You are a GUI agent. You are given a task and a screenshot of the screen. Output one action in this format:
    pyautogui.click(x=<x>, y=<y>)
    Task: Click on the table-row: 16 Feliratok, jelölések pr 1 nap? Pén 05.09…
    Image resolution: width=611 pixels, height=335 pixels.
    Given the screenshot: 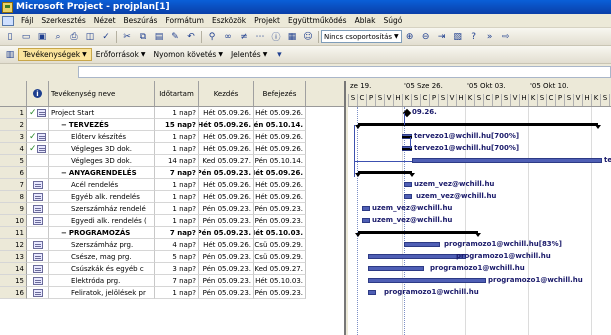 What is the action you would take?
    pyautogui.click(x=172, y=293)
    